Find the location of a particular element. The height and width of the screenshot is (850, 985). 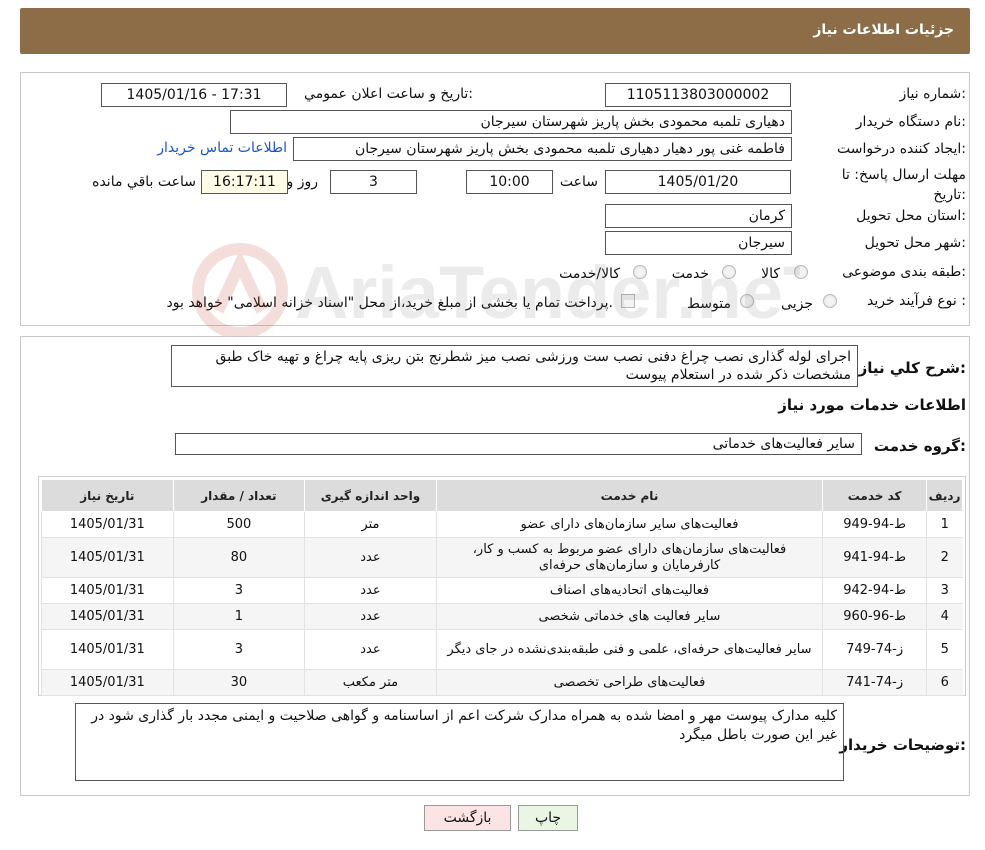

buyer-contact-link: اطلاعات تماس خريدار is located at coordinates (222, 148).